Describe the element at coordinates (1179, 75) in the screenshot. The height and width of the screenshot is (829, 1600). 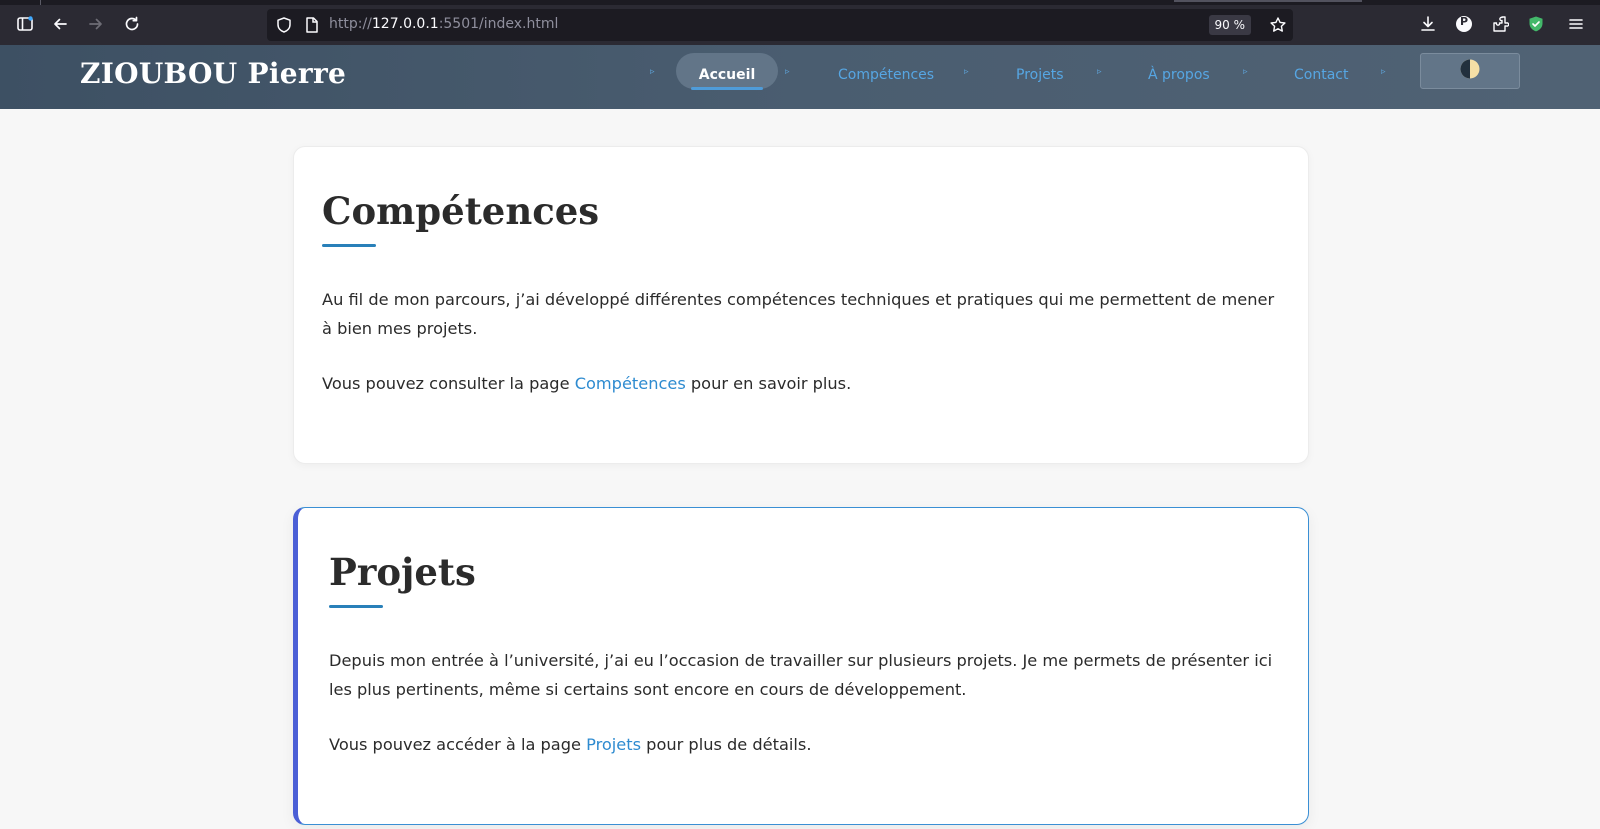
I see `nav-item-a-propos: À propos` at that location.